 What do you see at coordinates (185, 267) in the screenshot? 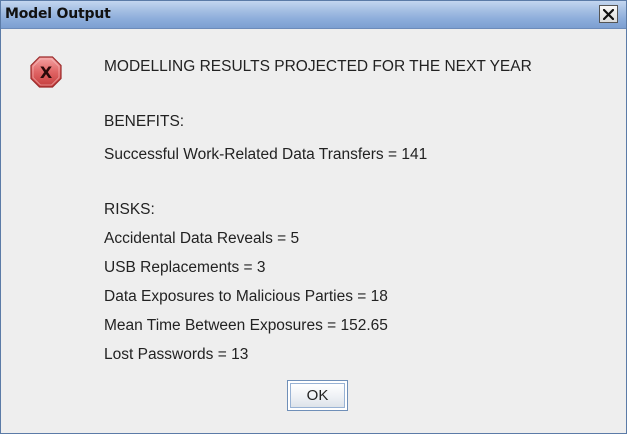
I see `result-line-usb: USB Replacements = 3` at bounding box center [185, 267].